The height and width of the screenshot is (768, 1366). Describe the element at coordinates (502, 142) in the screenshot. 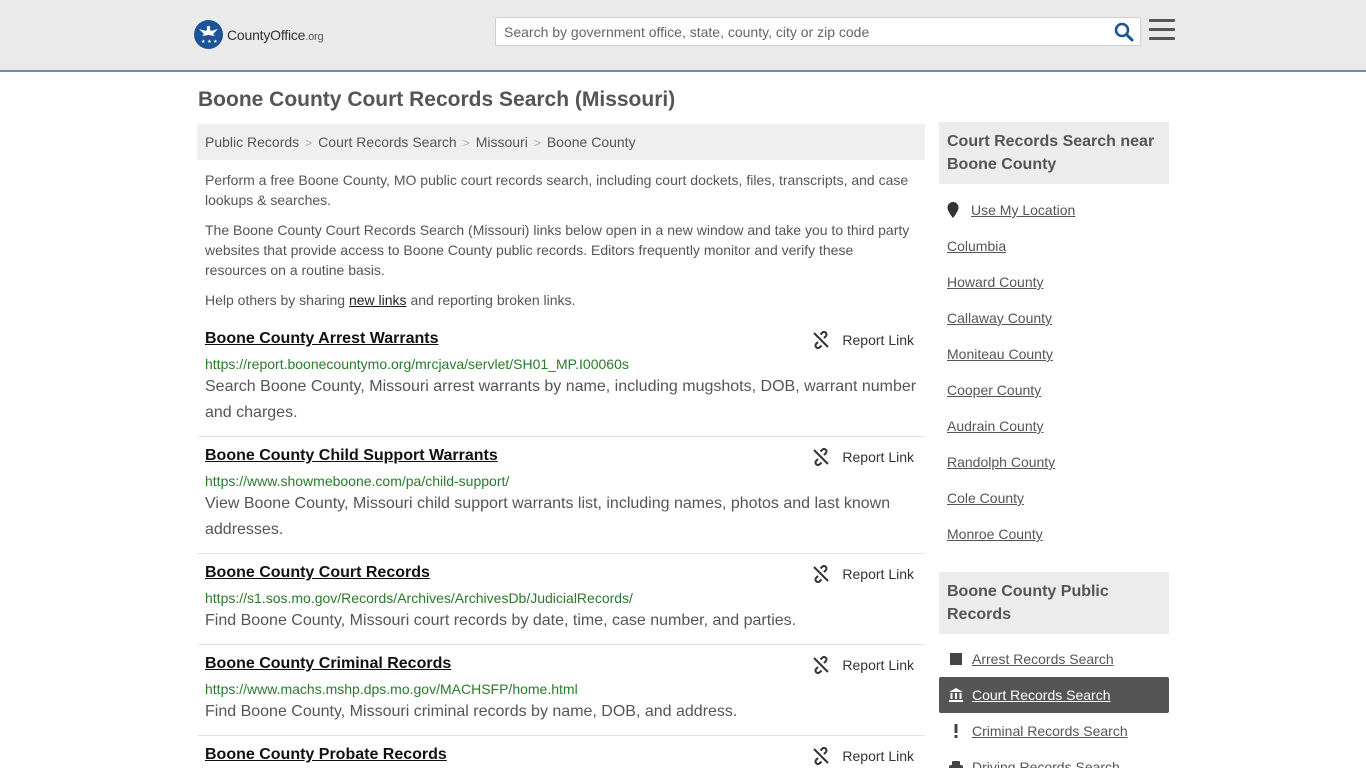

I see `breadcrumb-missouri: Missouri` at that location.